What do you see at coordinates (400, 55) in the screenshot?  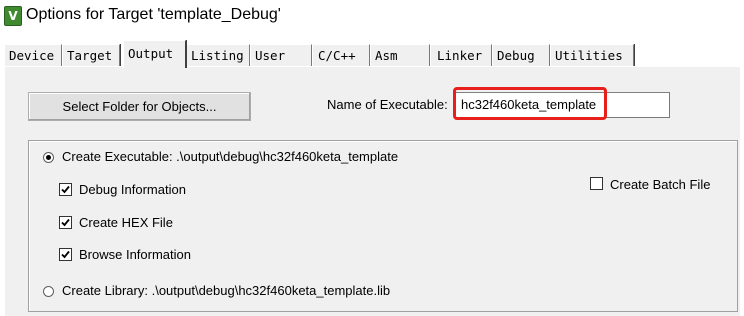 I see `tab-asm: Asm` at bounding box center [400, 55].